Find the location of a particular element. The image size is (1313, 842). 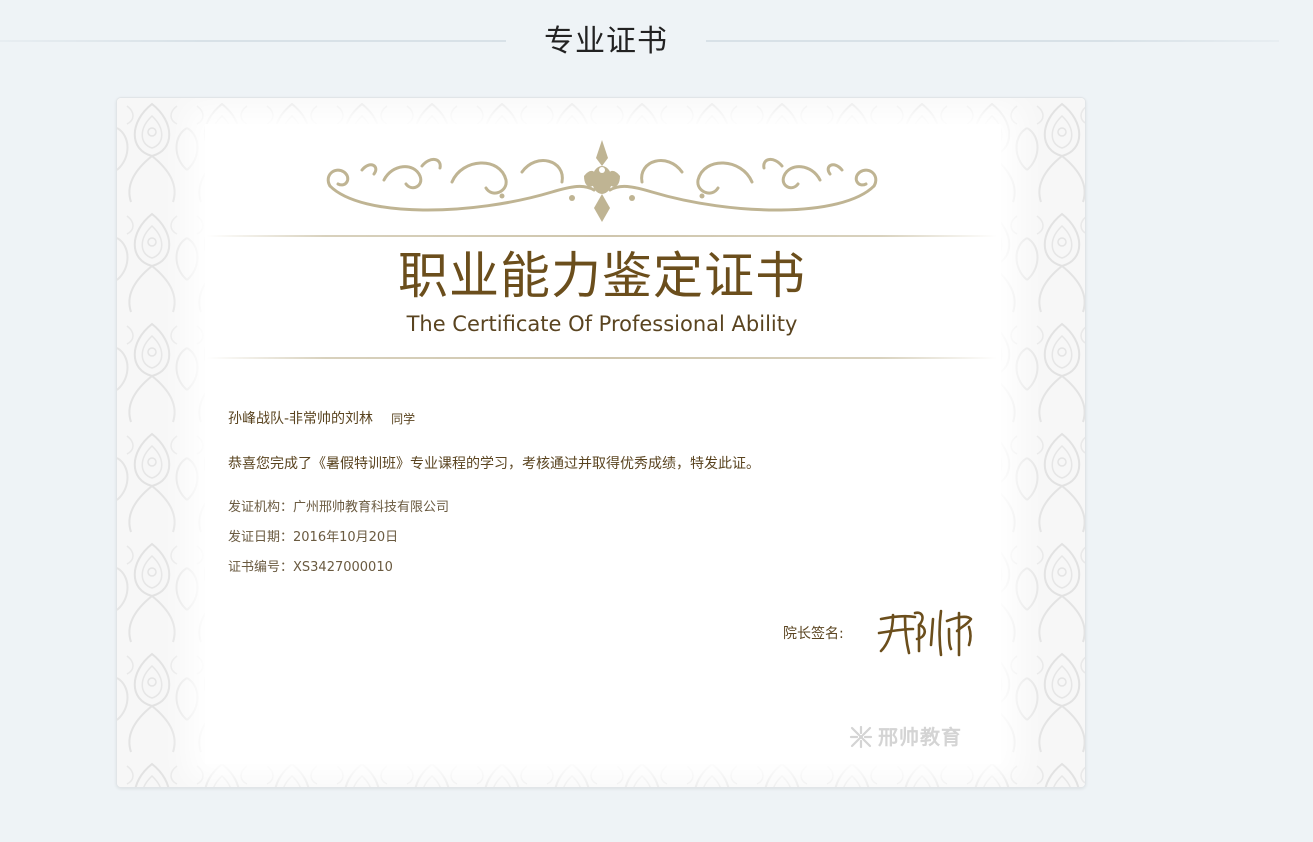

issue-date-info: 发证日期：2016年10月20日 is located at coordinates (313, 537).